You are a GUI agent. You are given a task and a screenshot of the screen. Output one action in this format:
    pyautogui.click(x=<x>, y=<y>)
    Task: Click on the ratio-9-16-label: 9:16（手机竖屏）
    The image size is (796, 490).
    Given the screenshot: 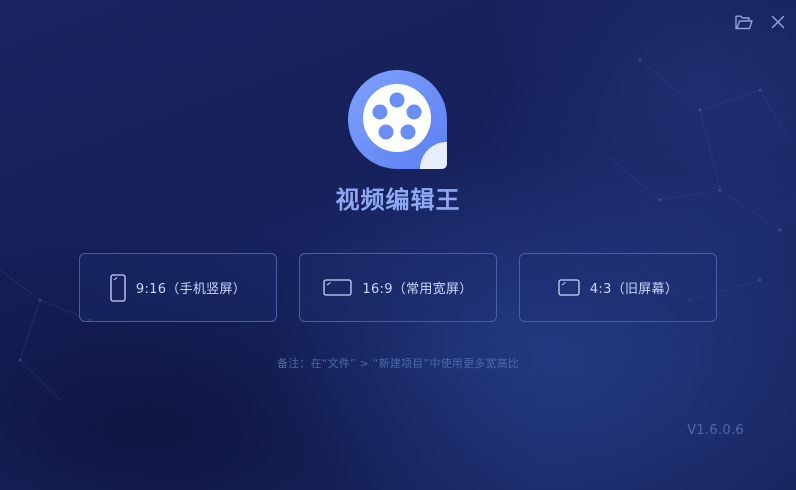 What is the action you would take?
    pyautogui.click(x=191, y=289)
    